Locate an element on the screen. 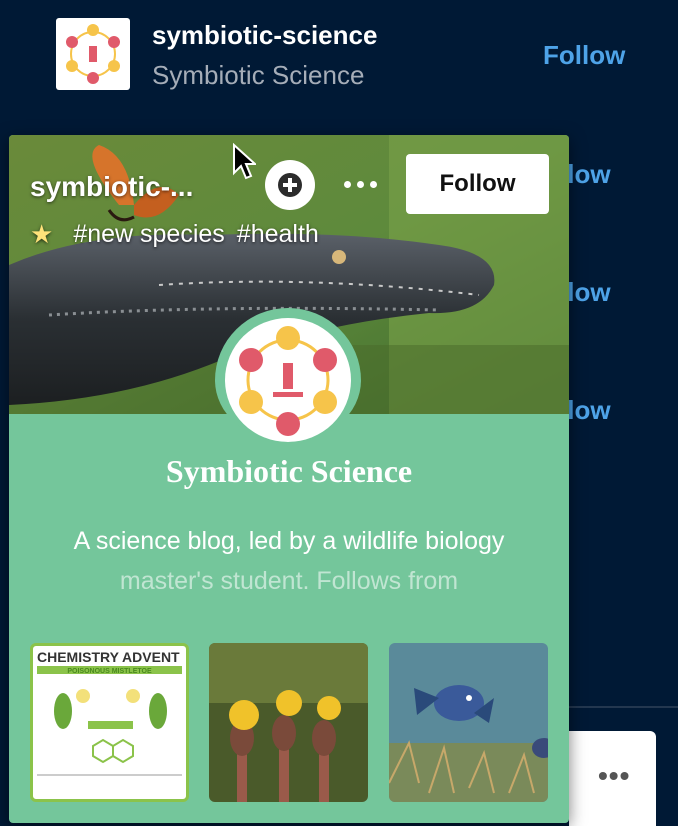  popover-follow-button: Follow is located at coordinates (477, 184).